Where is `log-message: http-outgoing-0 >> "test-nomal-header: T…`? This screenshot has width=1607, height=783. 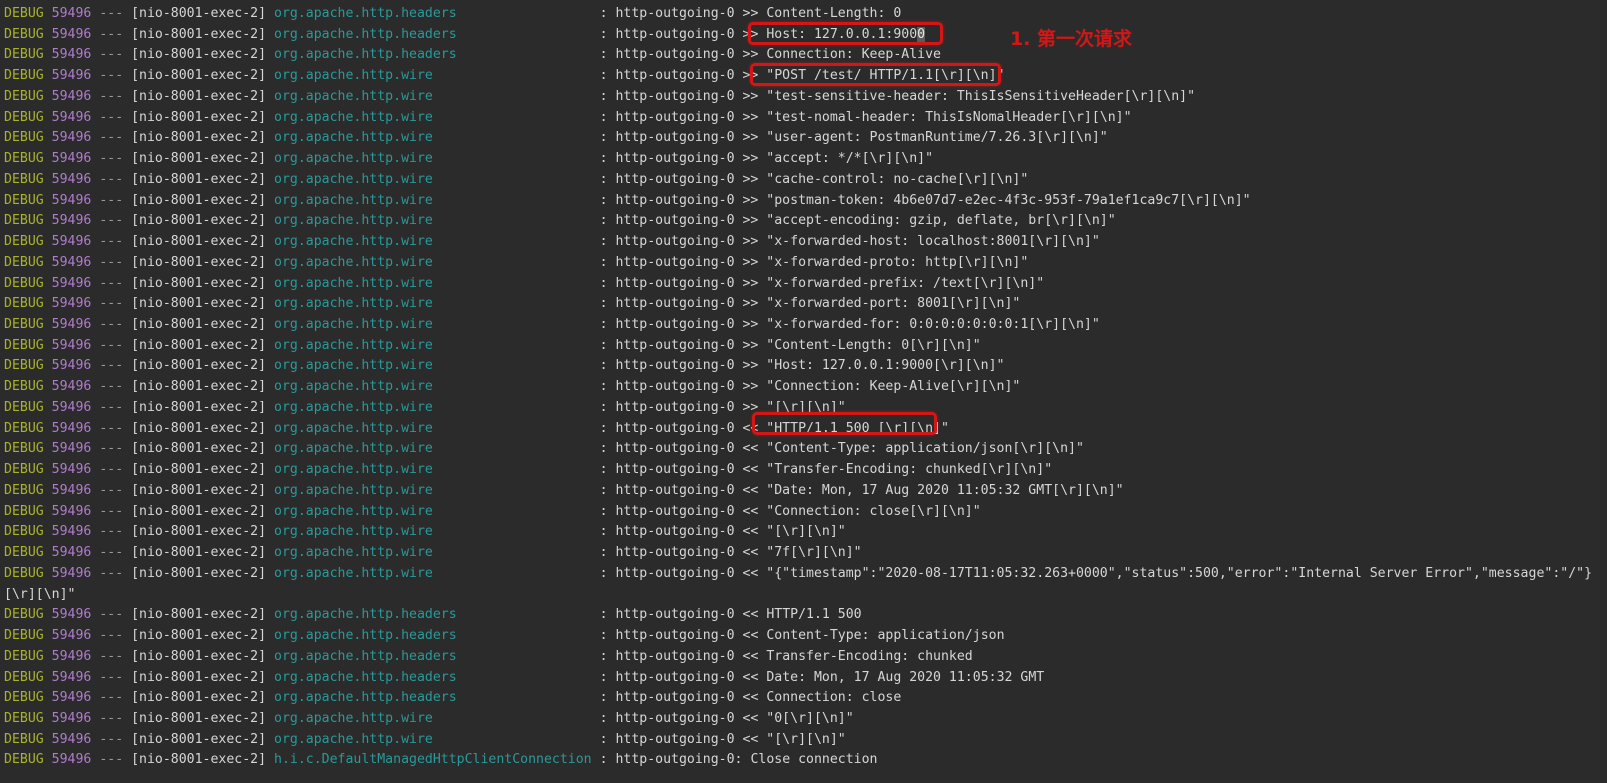 log-message: http-outgoing-0 >> "test-nomal-header: T… is located at coordinates (873, 117).